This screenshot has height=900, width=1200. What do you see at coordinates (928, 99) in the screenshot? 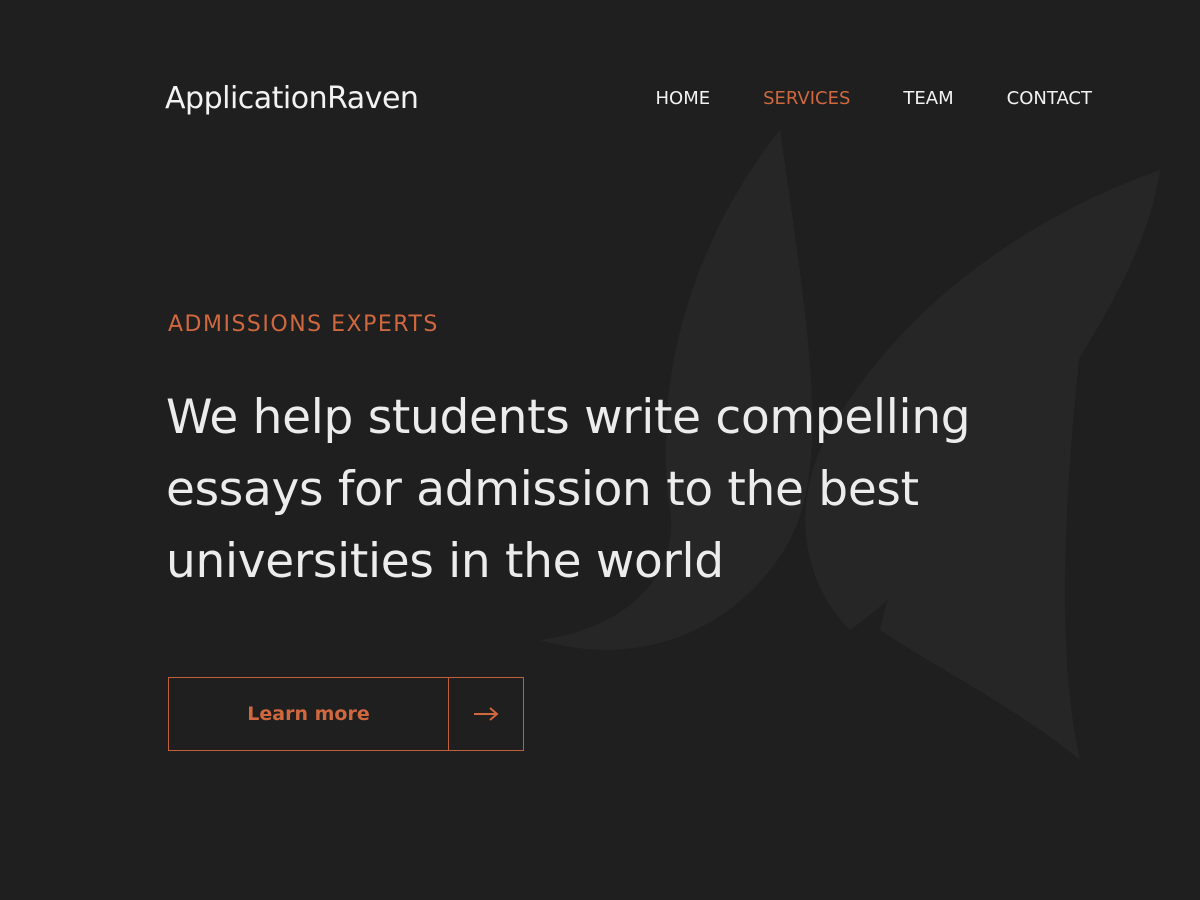
I see `nav-team: TEAM` at bounding box center [928, 99].